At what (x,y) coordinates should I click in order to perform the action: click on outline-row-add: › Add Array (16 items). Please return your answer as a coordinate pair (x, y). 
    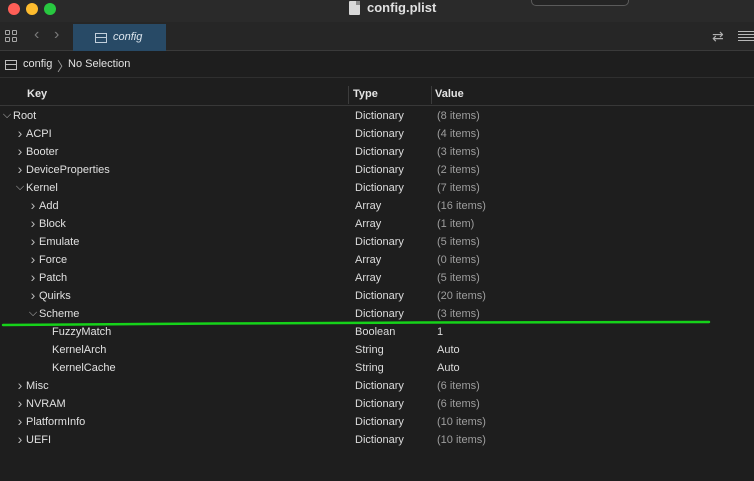
    Looking at the image, I should click on (377, 206).